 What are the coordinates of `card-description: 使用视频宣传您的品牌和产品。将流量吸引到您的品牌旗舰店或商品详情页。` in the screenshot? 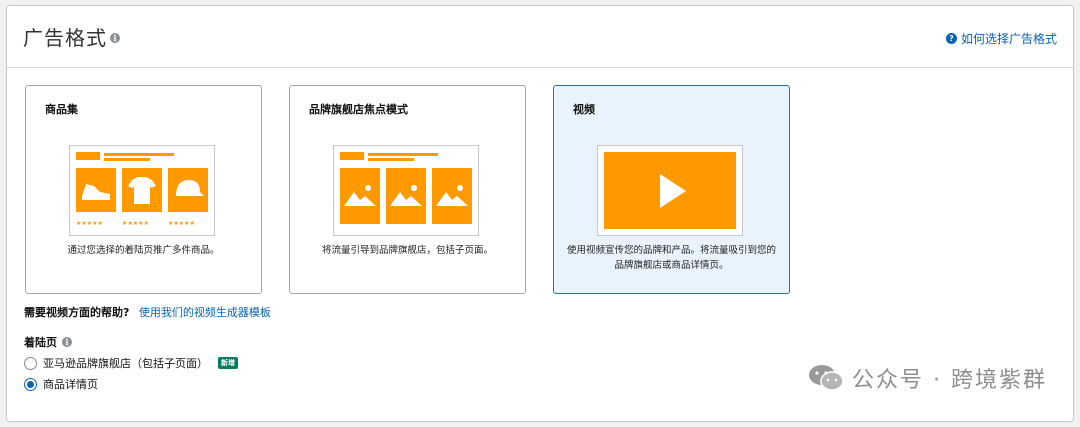 It's located at (671, 258).